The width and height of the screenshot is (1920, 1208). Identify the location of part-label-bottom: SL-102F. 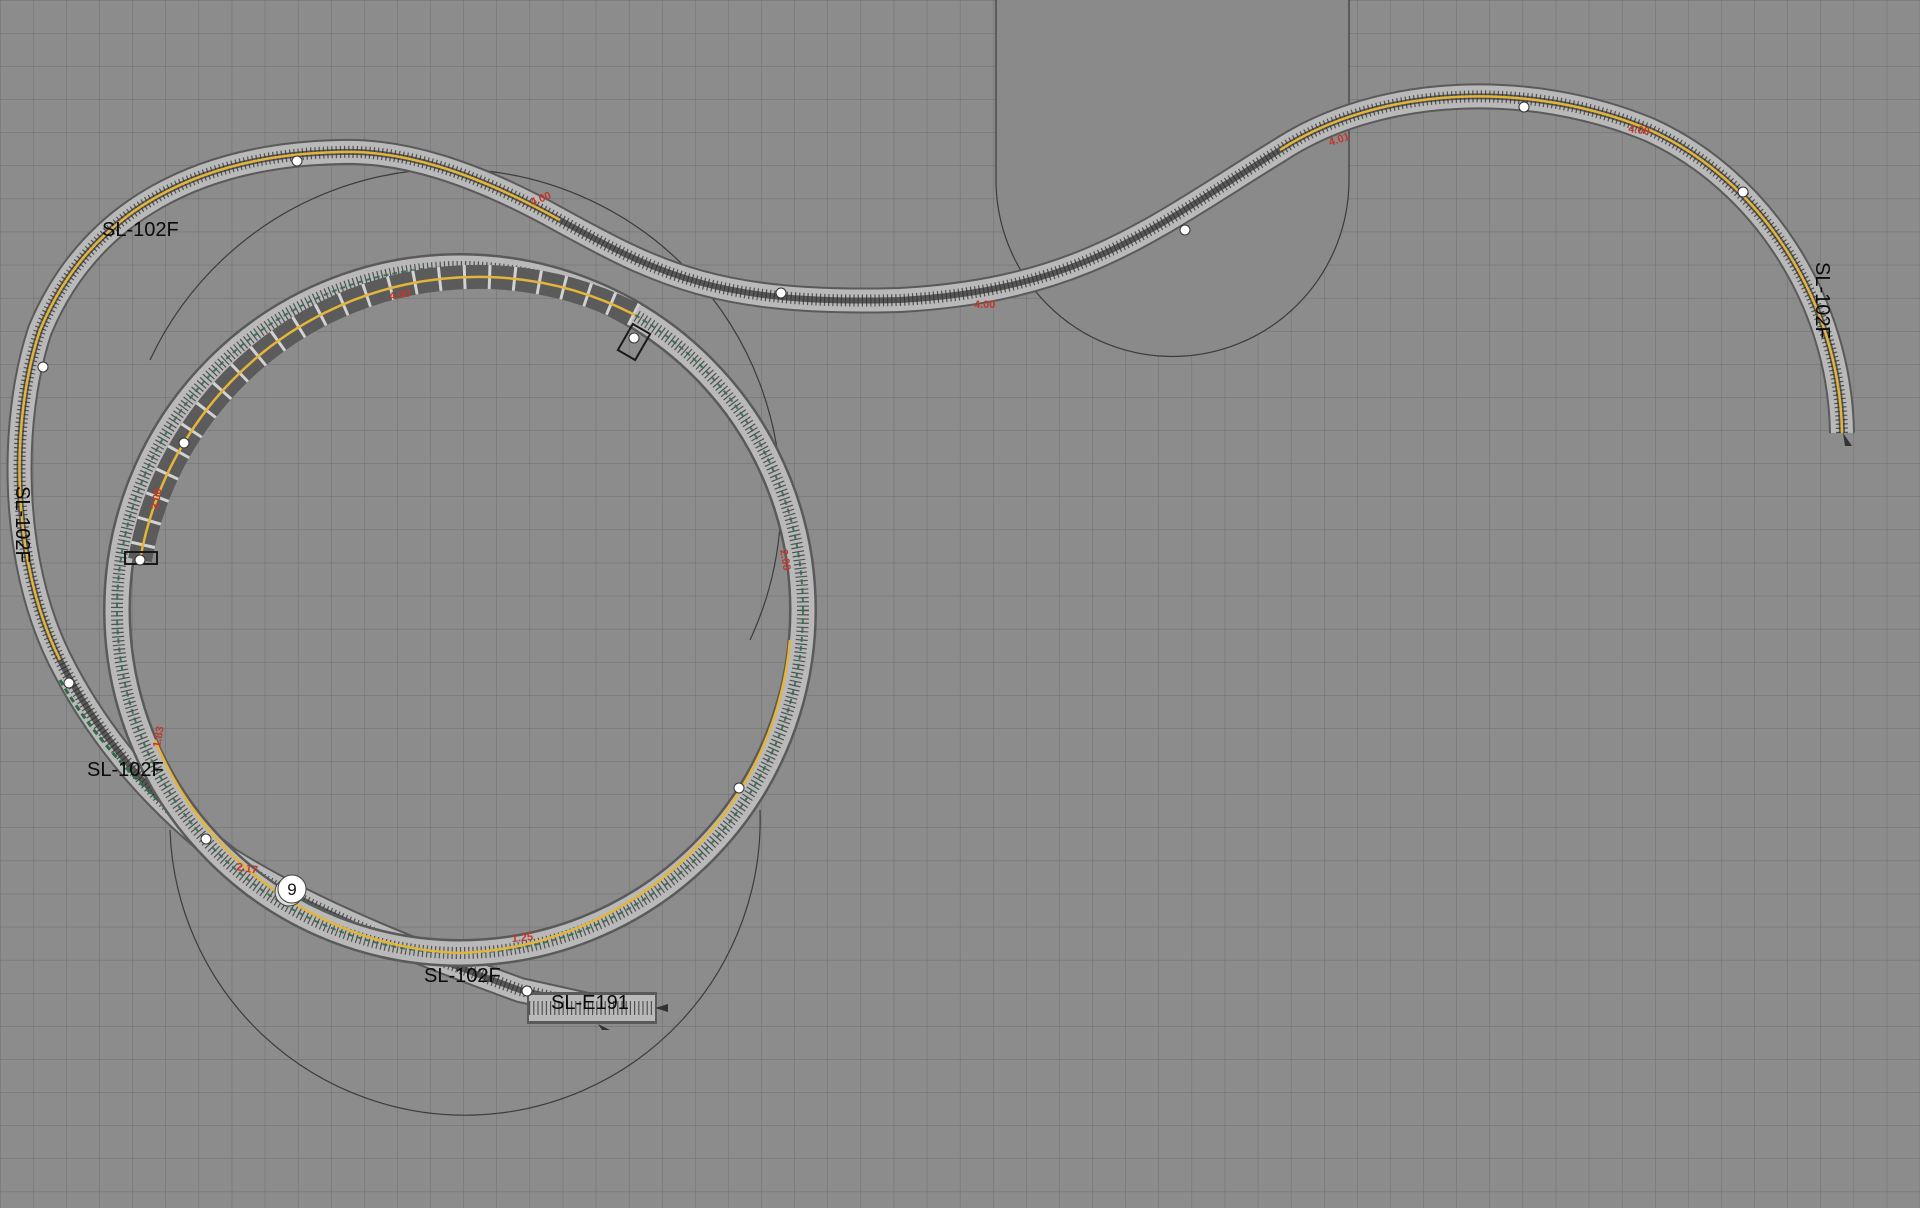
(462, 976).